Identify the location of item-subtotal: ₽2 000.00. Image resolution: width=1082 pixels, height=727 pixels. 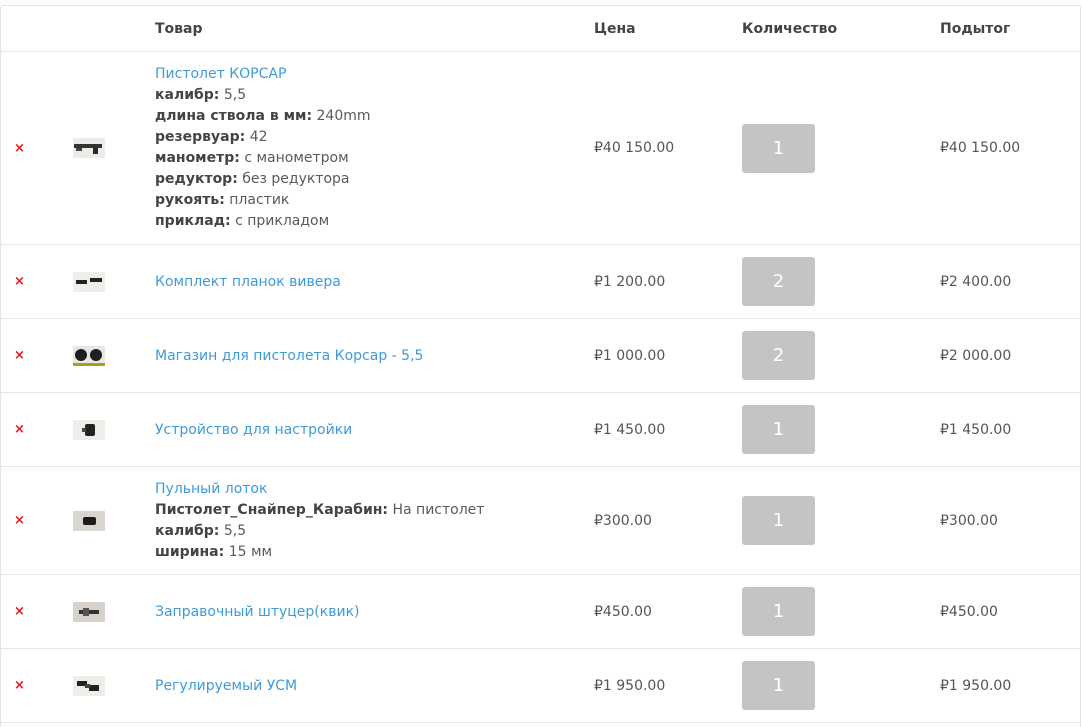
(976, 355).